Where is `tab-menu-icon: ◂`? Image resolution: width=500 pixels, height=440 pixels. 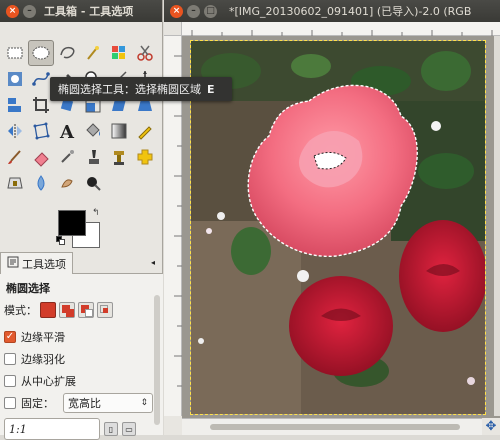
tab-menu-icon: ◂ is located at coordinates (153, 262).